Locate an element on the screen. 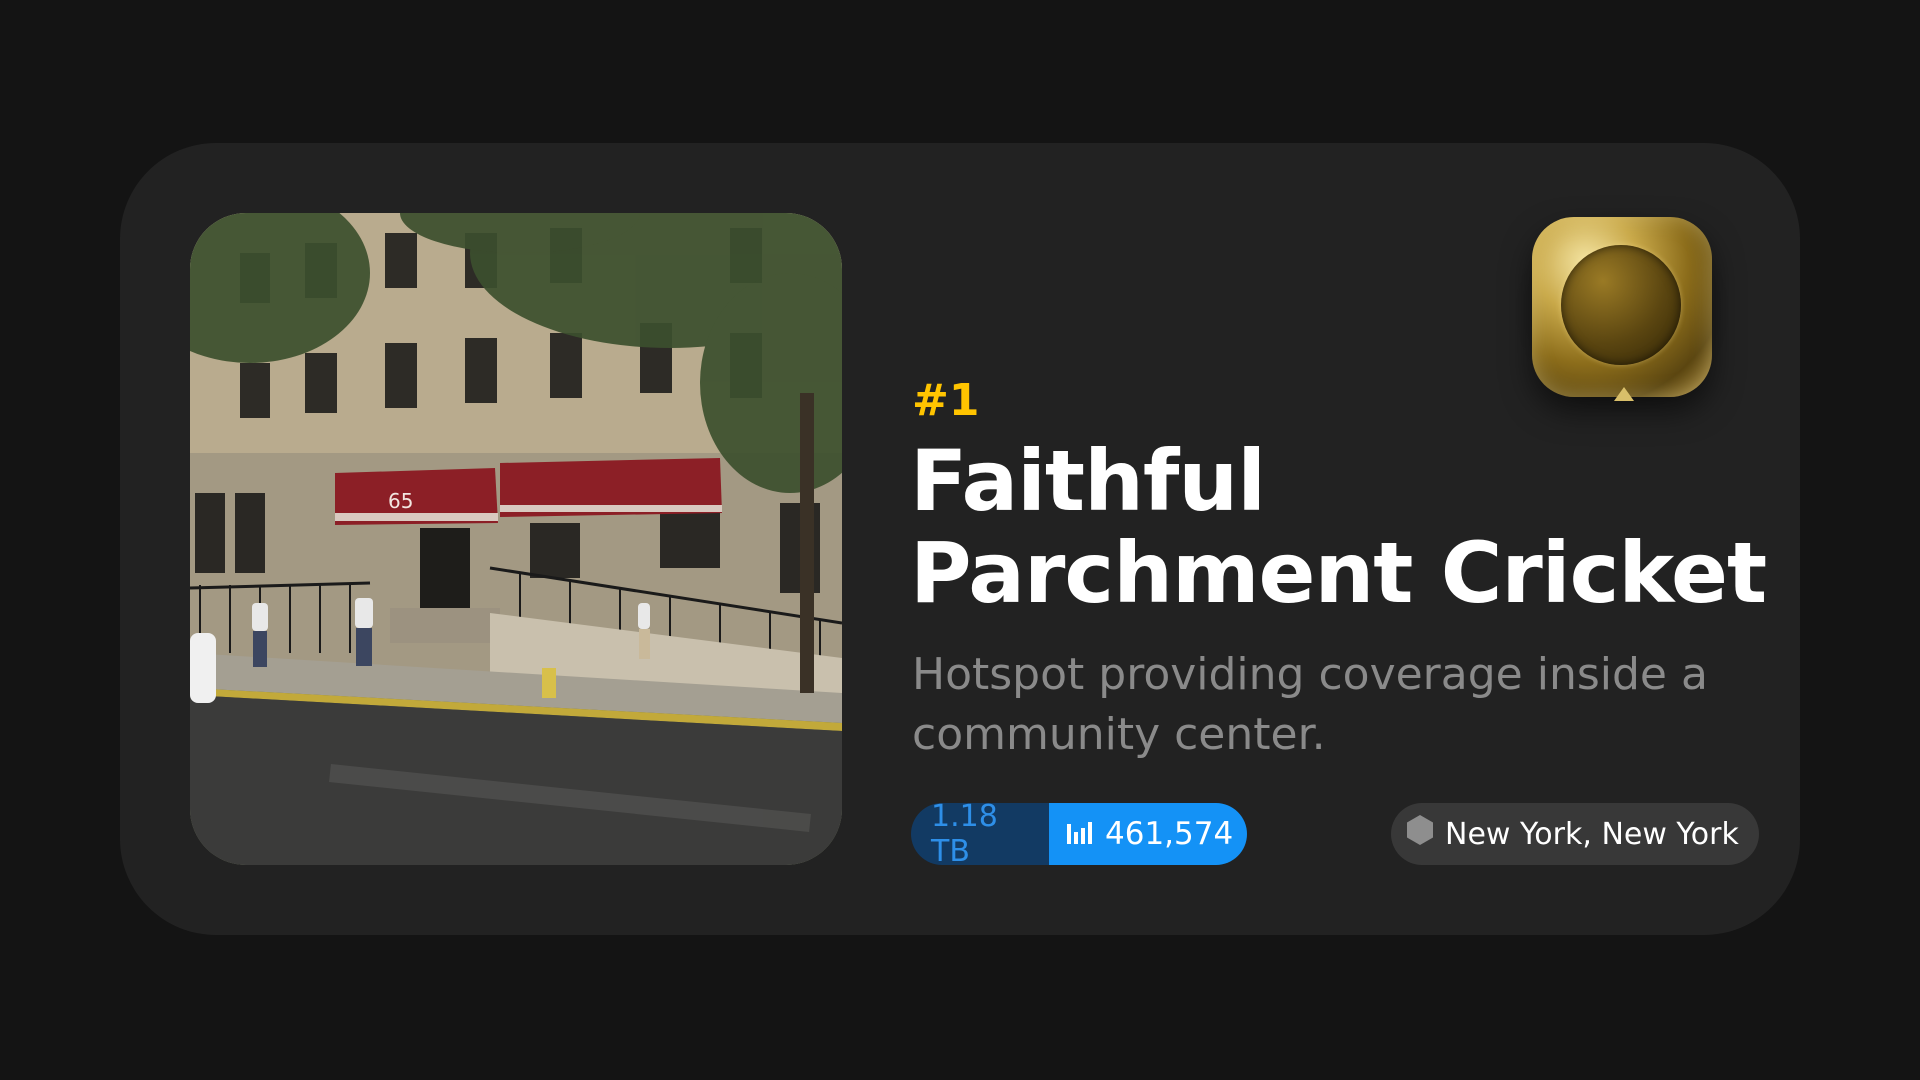 The height and width of the screenshot is (1080, 1920). hexagon-icon is located at coordinates (1420, 834).